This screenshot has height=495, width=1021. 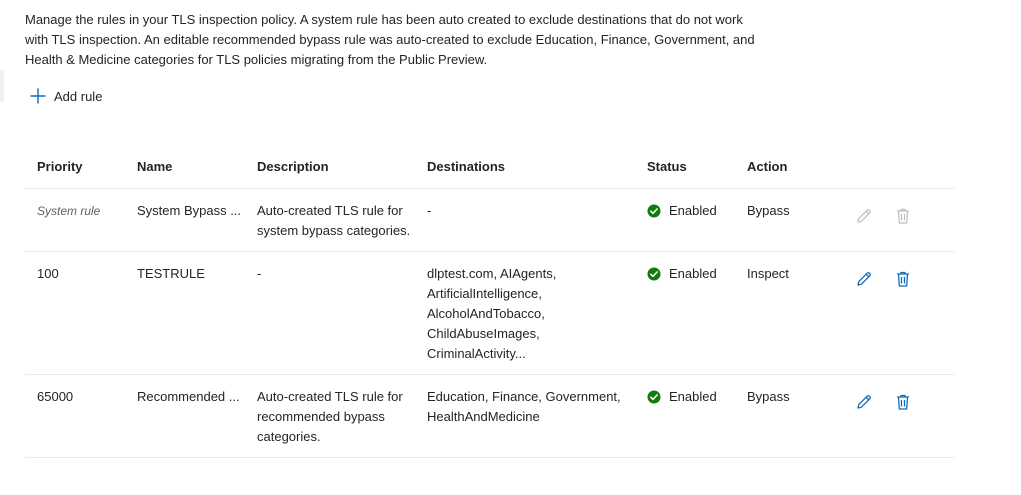 What do you see at coordinates (78, 96) in the screenshot?
I see `add-rule-label: Add rule` at bounding box center [78, 96].